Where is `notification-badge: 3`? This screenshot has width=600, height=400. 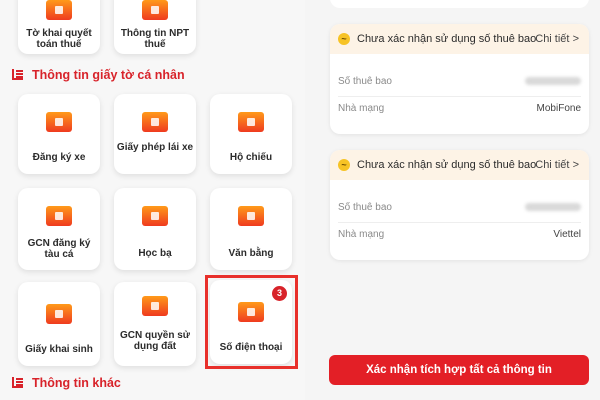
notification-badge: 3 is located at coordinates (279, 293).